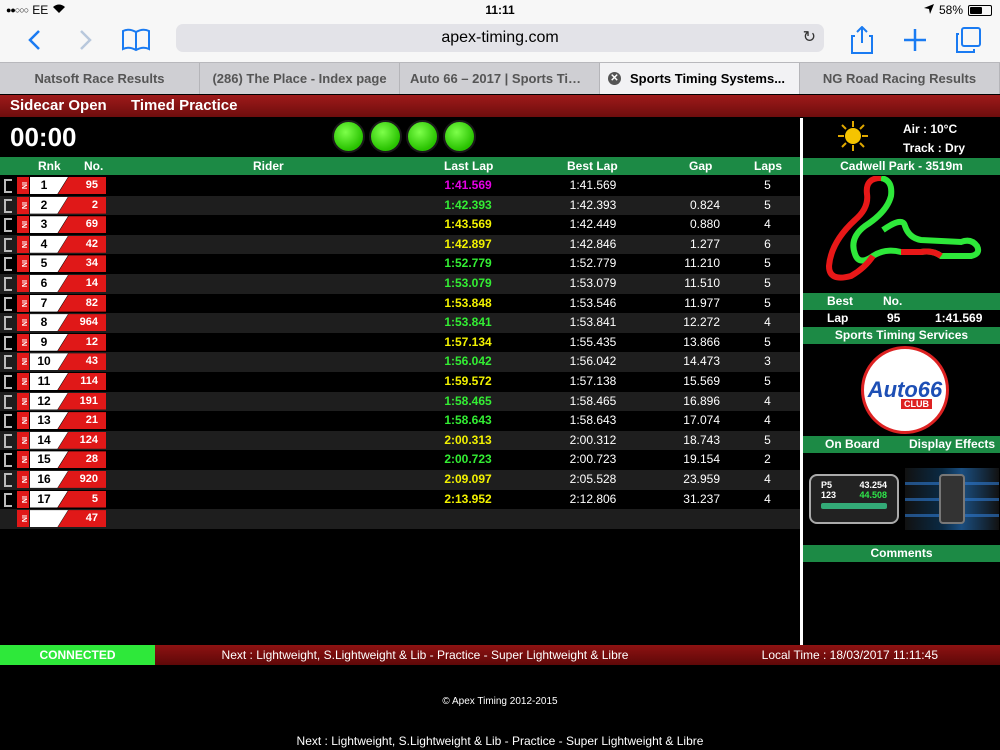 This screenshot has height=750, width=1000. What do you see at coordinates (400, 283) in the screenshot?
I see `table-row: IN 6 14 1:53.079 1:53.079 11.510 5` at bounding box center [400, 283].